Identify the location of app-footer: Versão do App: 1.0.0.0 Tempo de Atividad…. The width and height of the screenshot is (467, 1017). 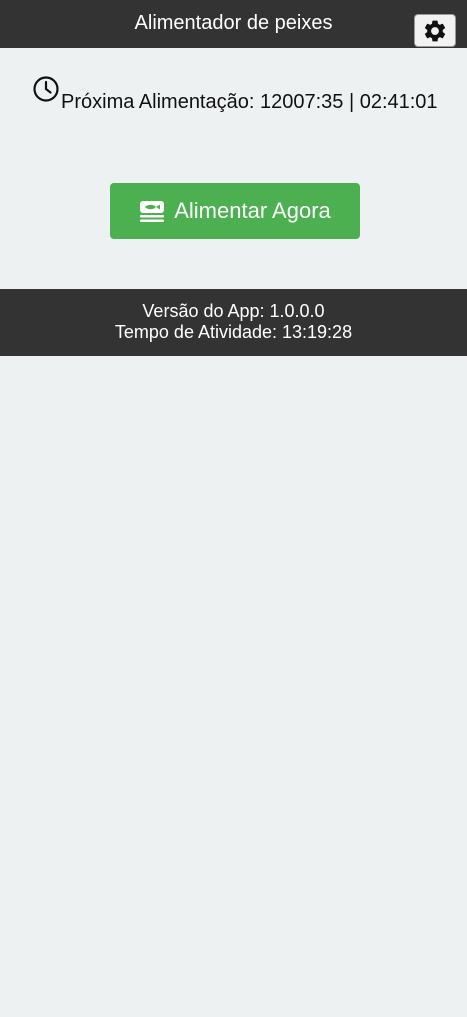
(233, 322).